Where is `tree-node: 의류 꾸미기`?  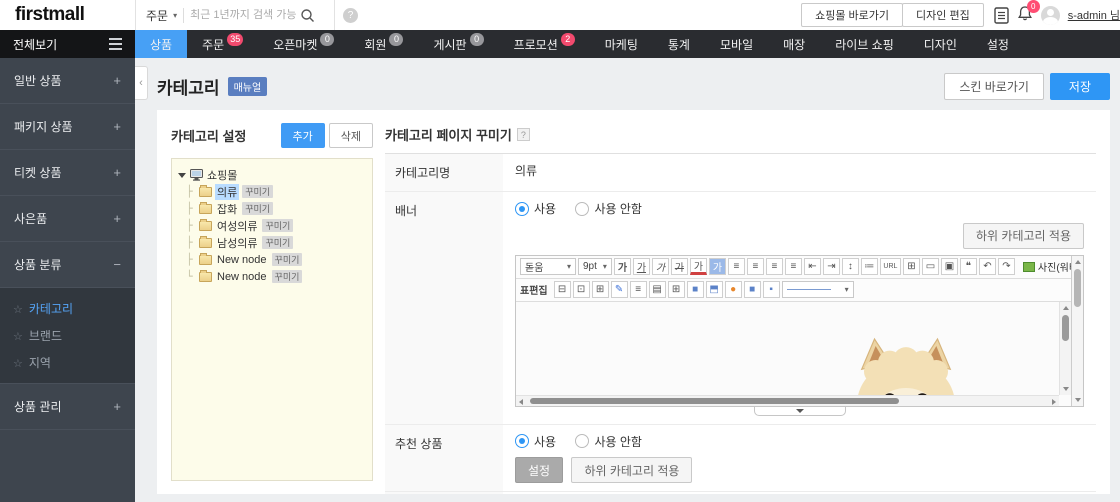 tree-node: 의류 꾸미기 is located at coordinates (276, 191).